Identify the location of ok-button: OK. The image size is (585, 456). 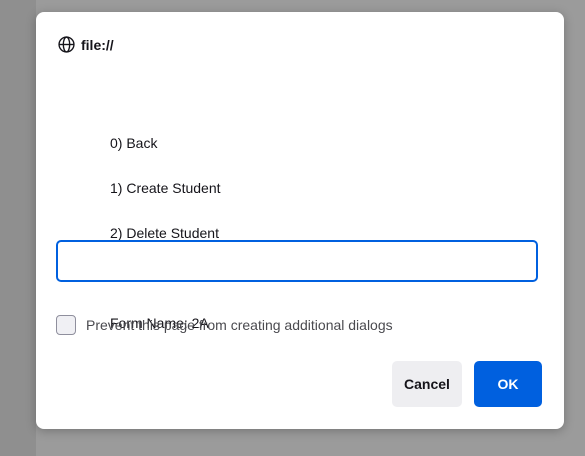
(508, 384).